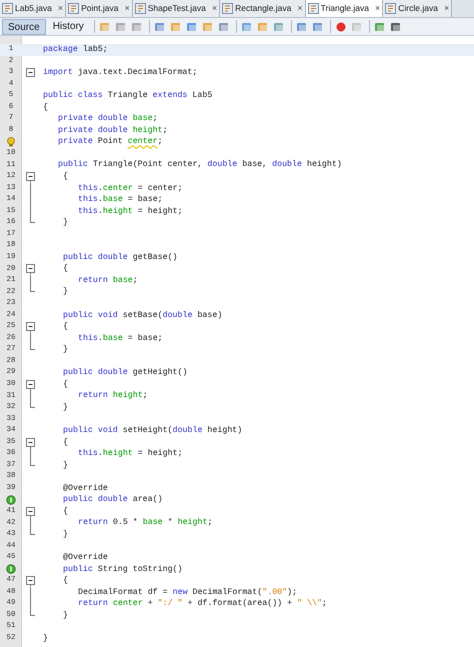 The width and height of the screenshot is (474, 647). I want to click on code-line: return 0.5 * base * height;, so click(145, 523).